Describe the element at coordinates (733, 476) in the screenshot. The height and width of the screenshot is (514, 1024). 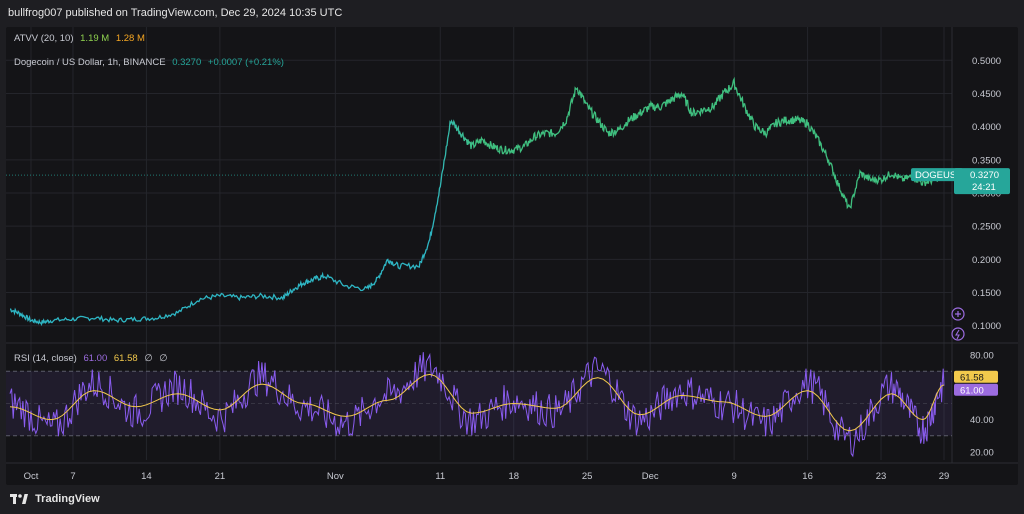
I see `time-axis-label: 9` at that location.